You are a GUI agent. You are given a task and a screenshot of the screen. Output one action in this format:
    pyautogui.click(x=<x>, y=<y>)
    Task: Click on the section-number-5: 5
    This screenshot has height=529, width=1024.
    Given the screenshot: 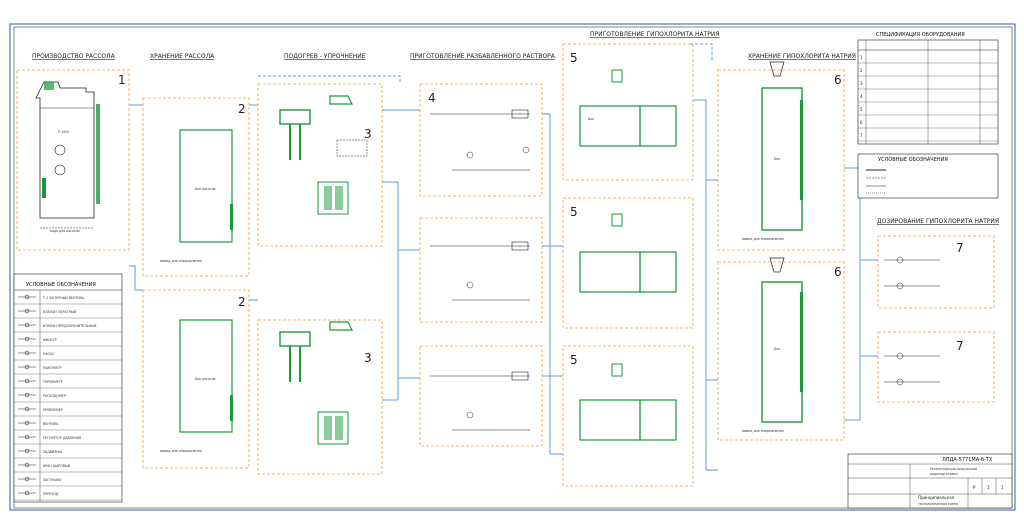 What is the action you would take?
    pyautogui.click(x=574, y=58)
    